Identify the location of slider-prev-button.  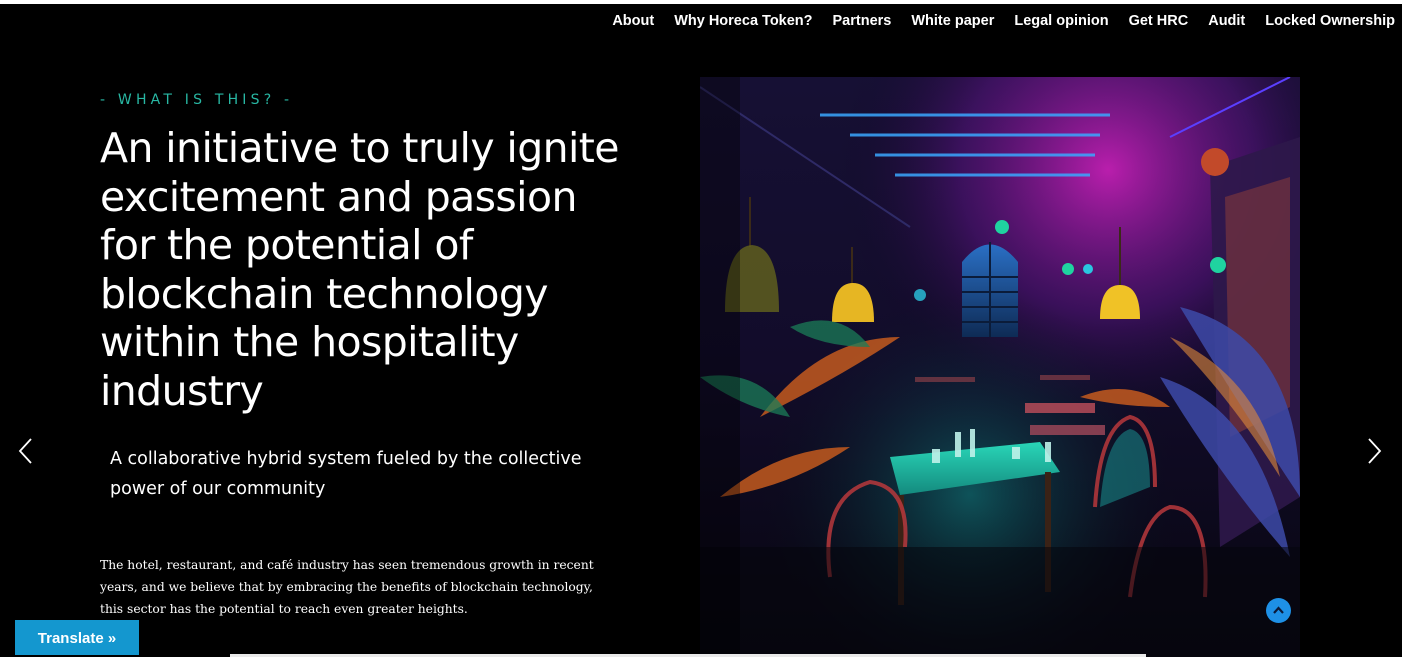
(26, 451).